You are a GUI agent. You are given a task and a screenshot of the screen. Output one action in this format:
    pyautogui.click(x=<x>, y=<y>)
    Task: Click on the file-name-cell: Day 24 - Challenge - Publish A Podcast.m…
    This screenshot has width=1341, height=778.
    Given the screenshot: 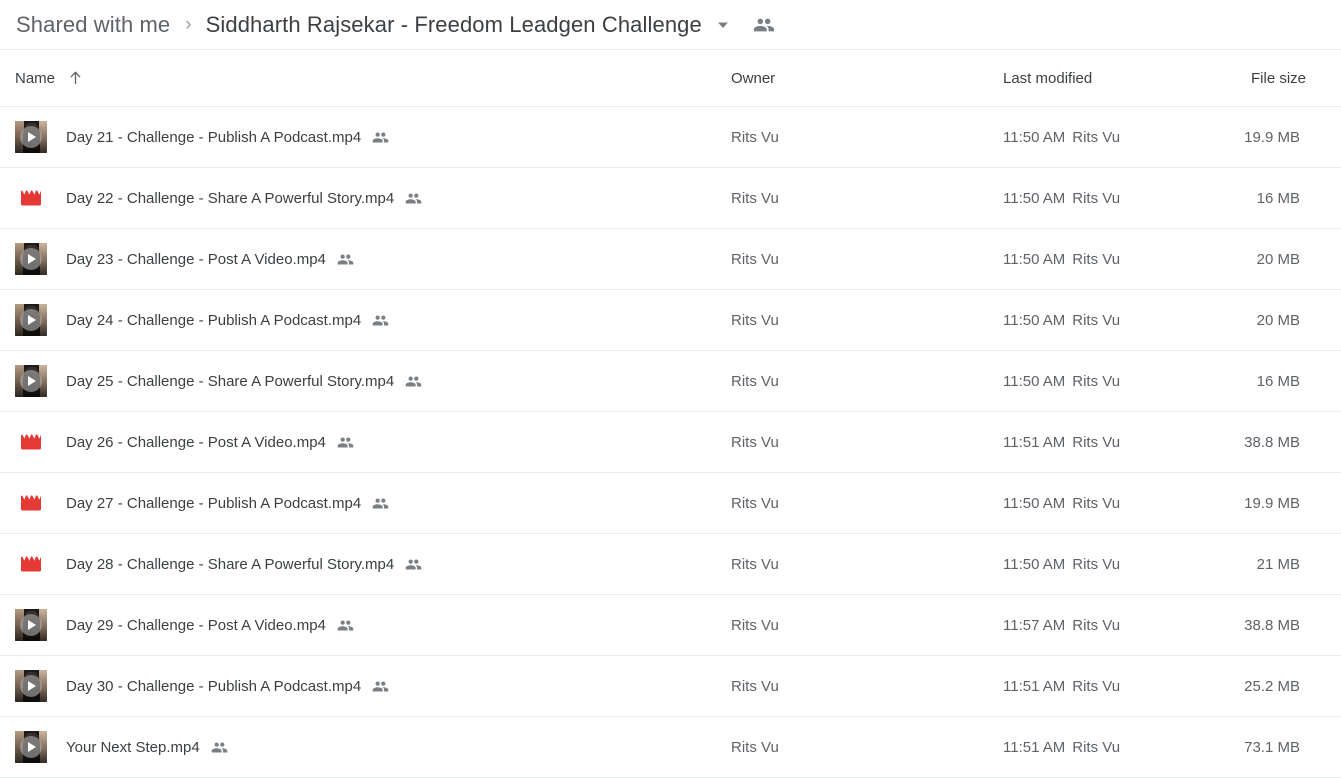 What is the action you would take?
    pyautogui.click(x=202, y=320)
    